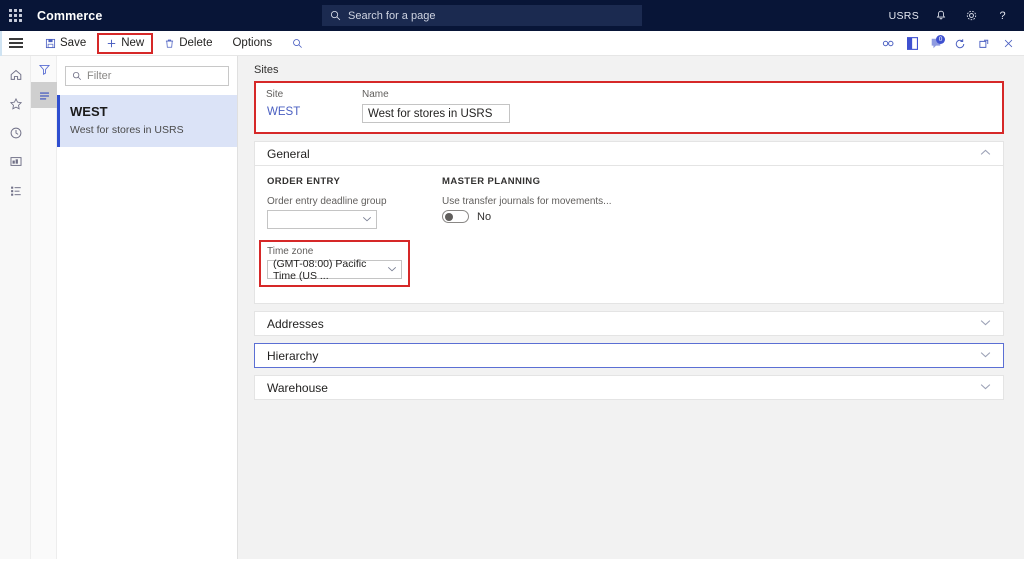 This screenshot has height=561, width=1024. I want to click on section-warehouse-header: Warehouse, so click(629, 387).